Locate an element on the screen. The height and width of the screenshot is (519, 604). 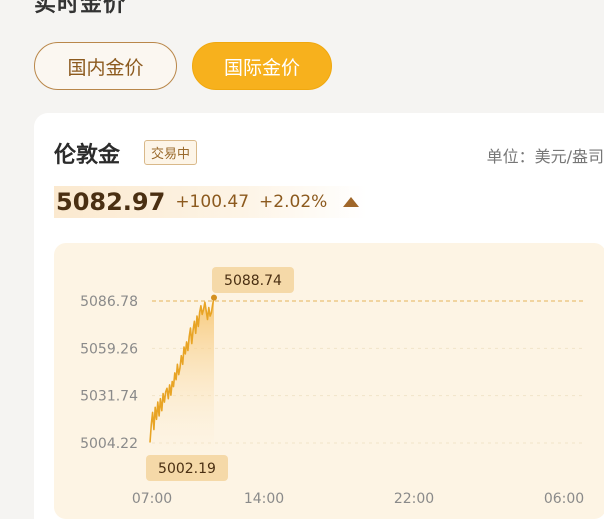
price-change: +100.47 is located at coordinates (212, 202).